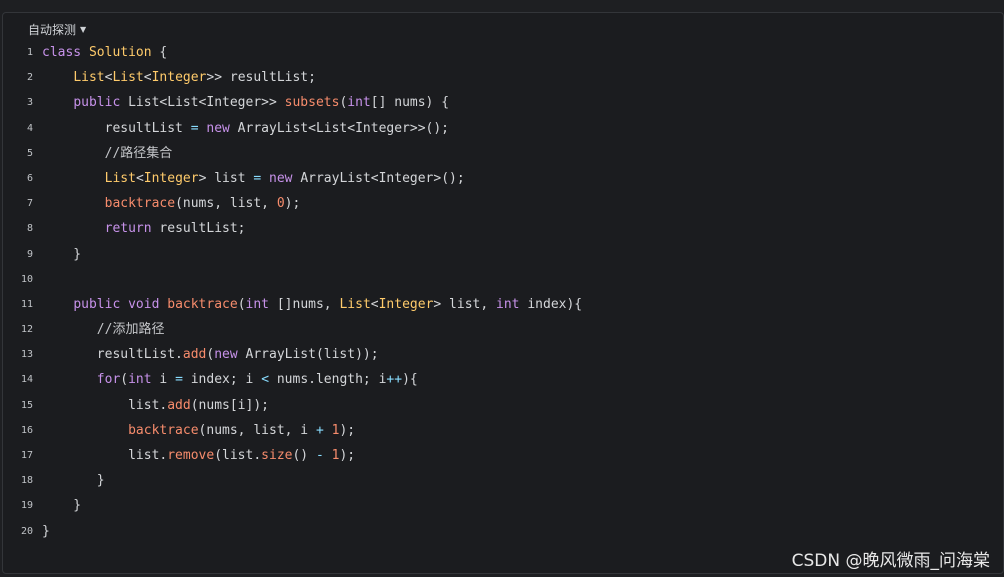  I want to click on line-number: 17, so click(26, 455).